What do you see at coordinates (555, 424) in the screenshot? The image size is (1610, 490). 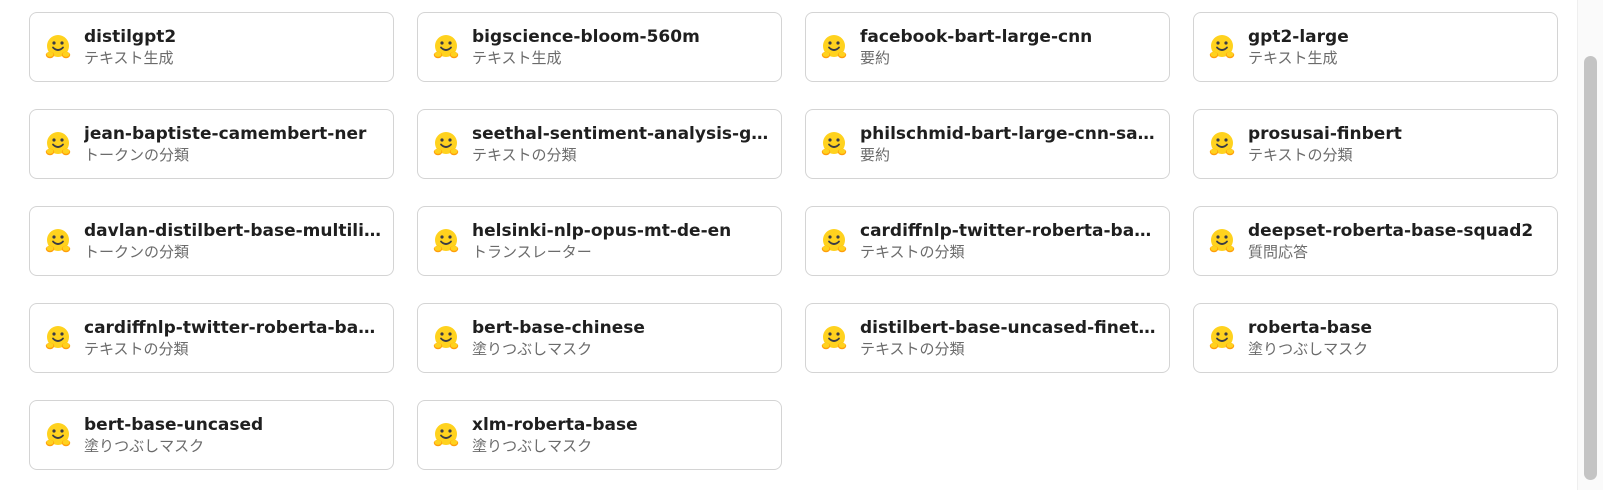 I see `model-name: xlm-roberta-base` at bounding box center [555, 424].